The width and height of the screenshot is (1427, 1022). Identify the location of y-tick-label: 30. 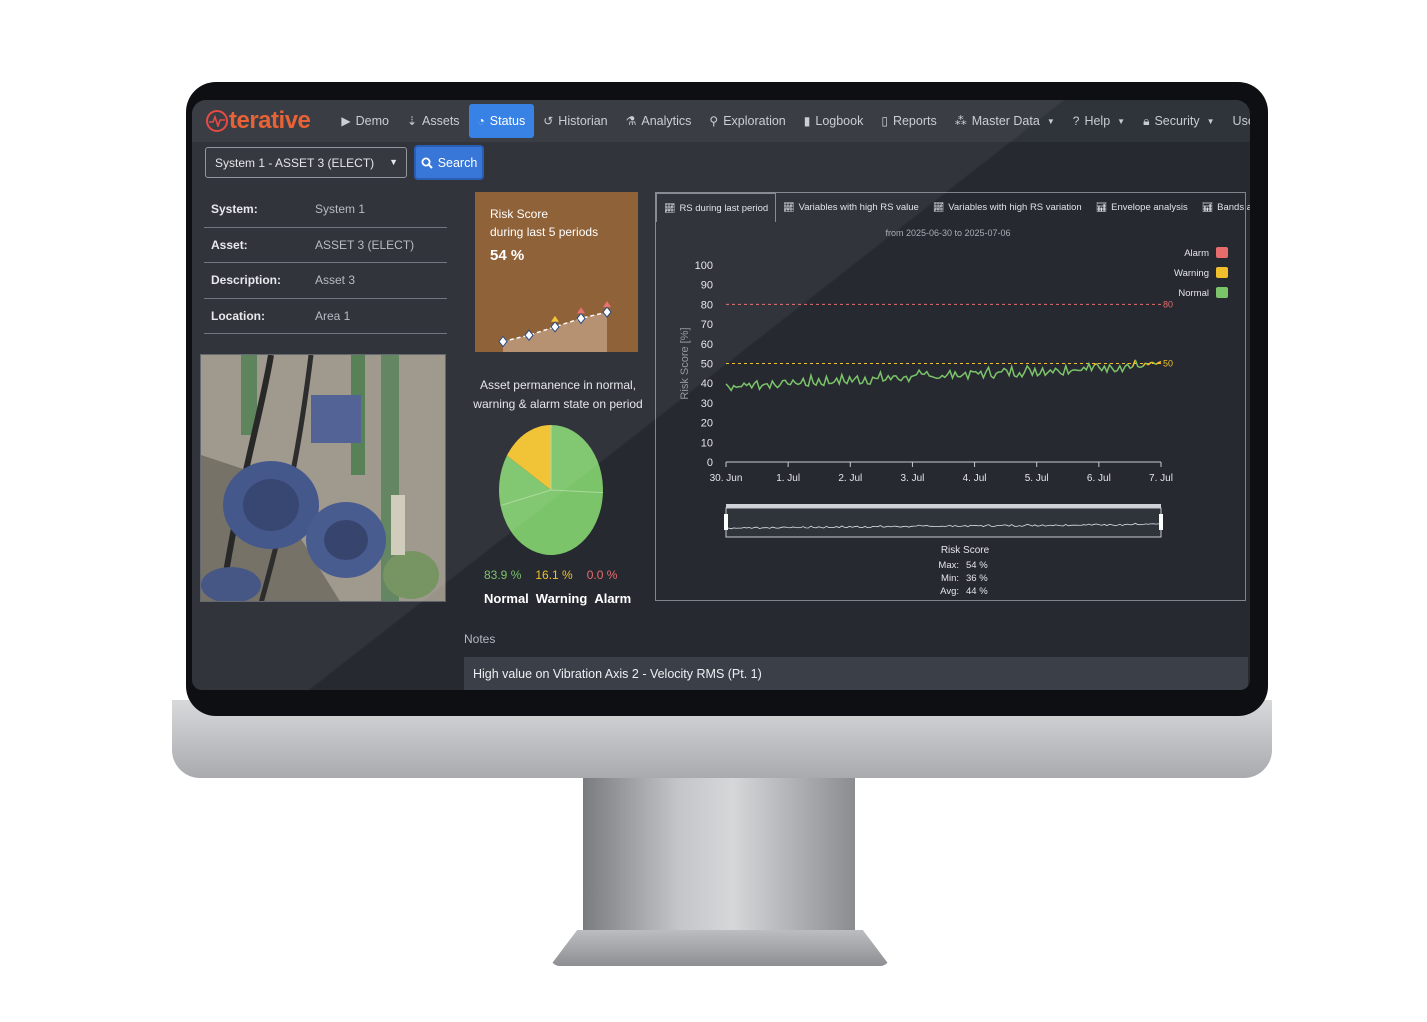
(707, 404).